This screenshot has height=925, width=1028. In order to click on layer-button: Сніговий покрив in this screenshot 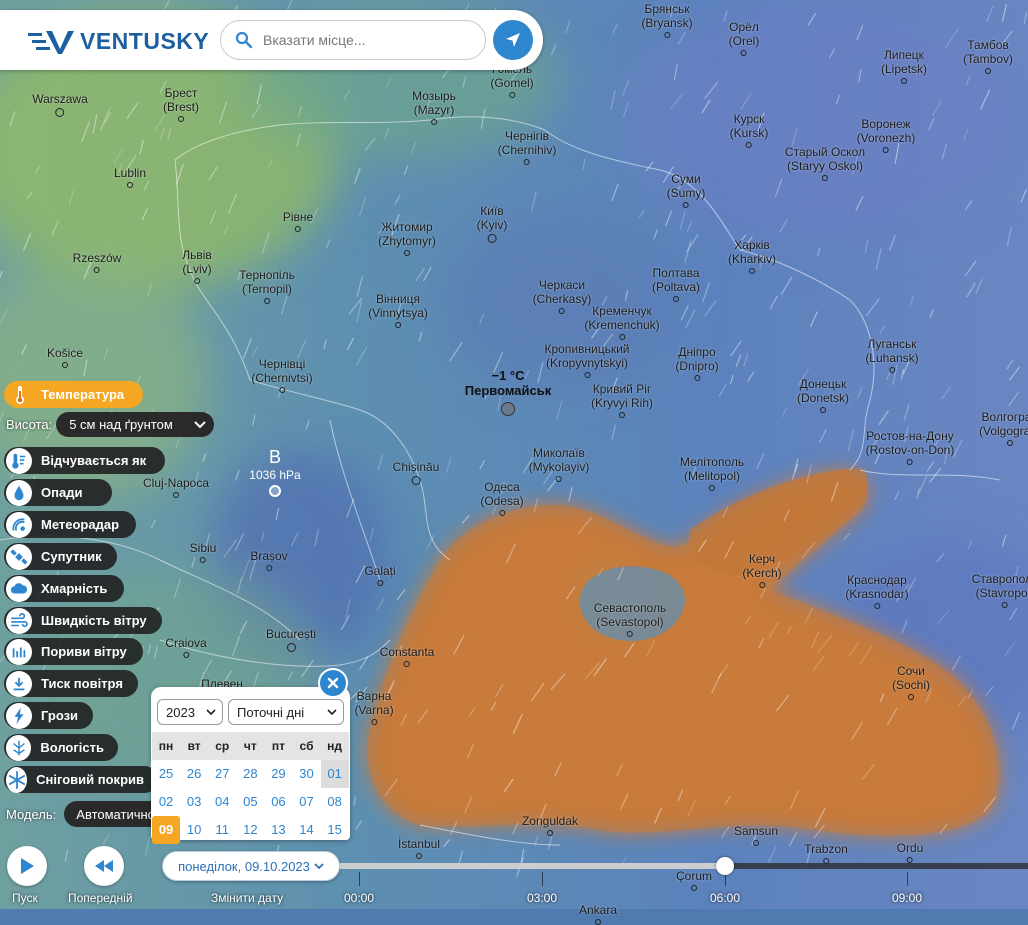, I will do `click(81, 779)`.